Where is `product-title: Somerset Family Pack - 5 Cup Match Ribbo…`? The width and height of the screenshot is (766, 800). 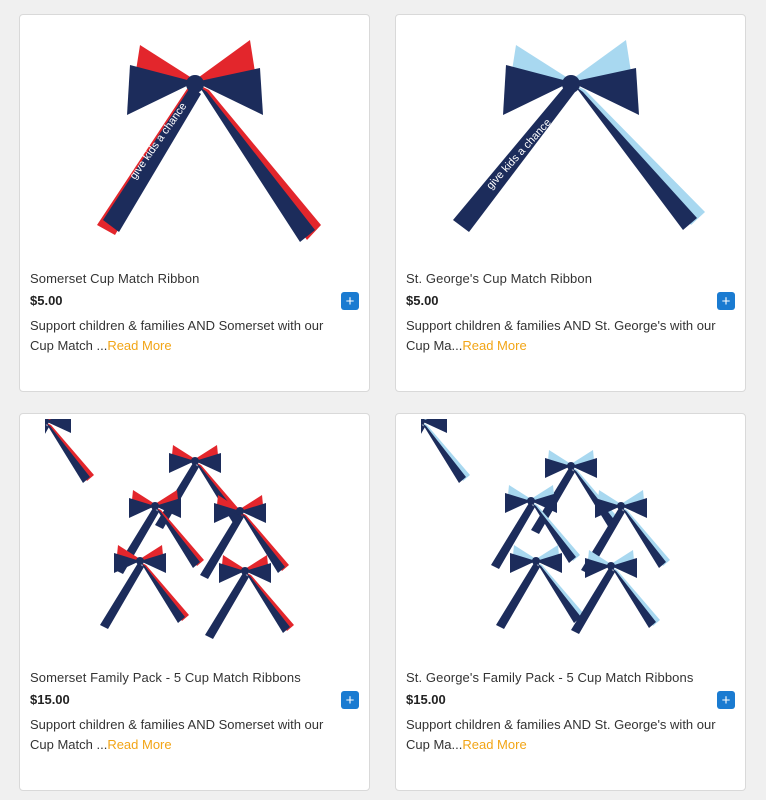 product-title: Somerset Family Pack - 5 Cup Match Ribbo… is located at coordinates (165, 677).